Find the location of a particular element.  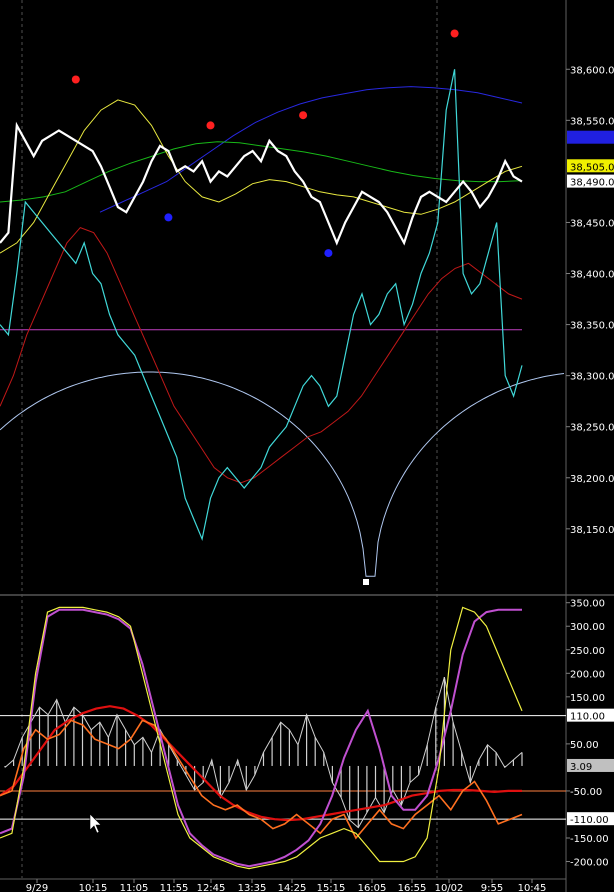

time-tick-7: 15:15 is located at coordinates (331, 887).